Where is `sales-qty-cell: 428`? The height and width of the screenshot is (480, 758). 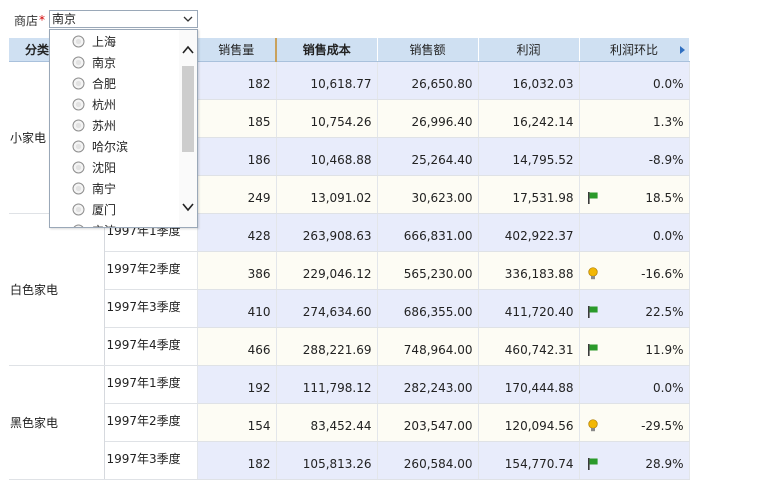 sales-qty-cell: 428 is located at coordinates (236, 233).